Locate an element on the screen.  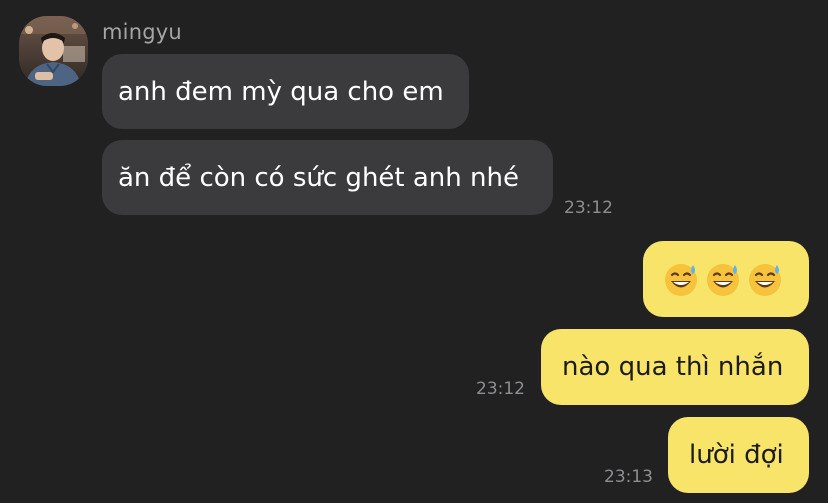
incoming-message-bubble: ăn để còn có sức ghét anh nhé is located at coordinates (327, 177).